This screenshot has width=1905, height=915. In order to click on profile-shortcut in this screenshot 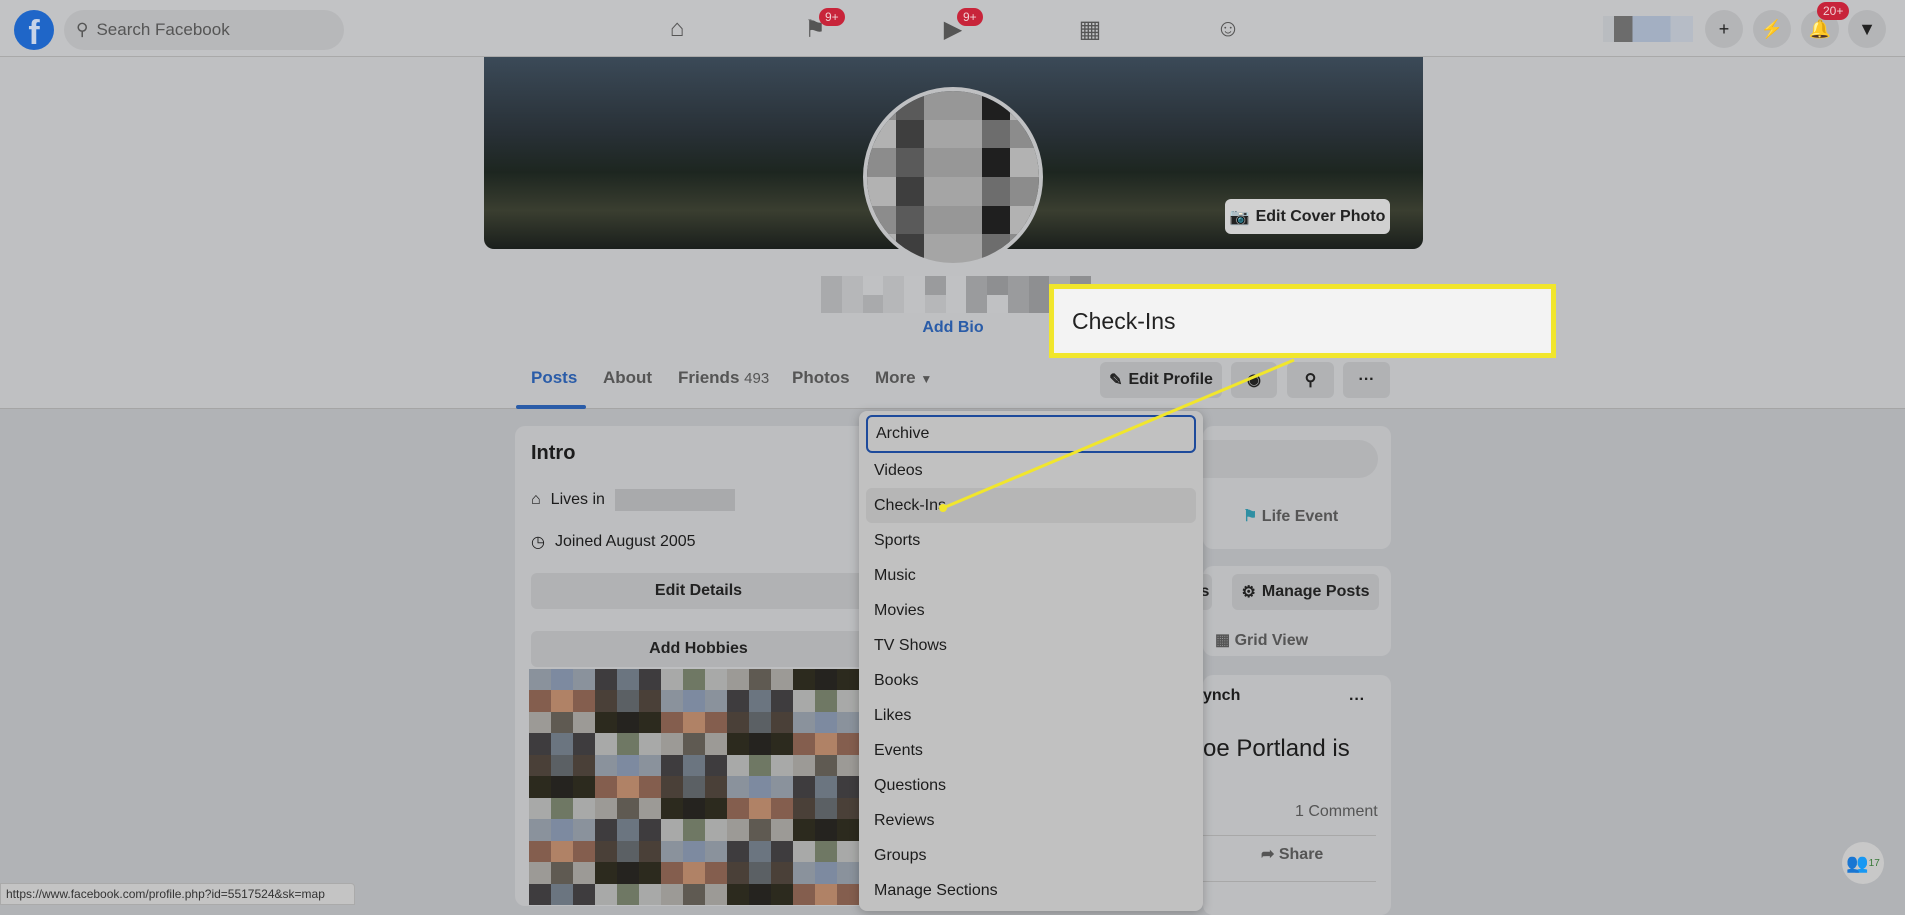, I will do `click(1648, 29)`.